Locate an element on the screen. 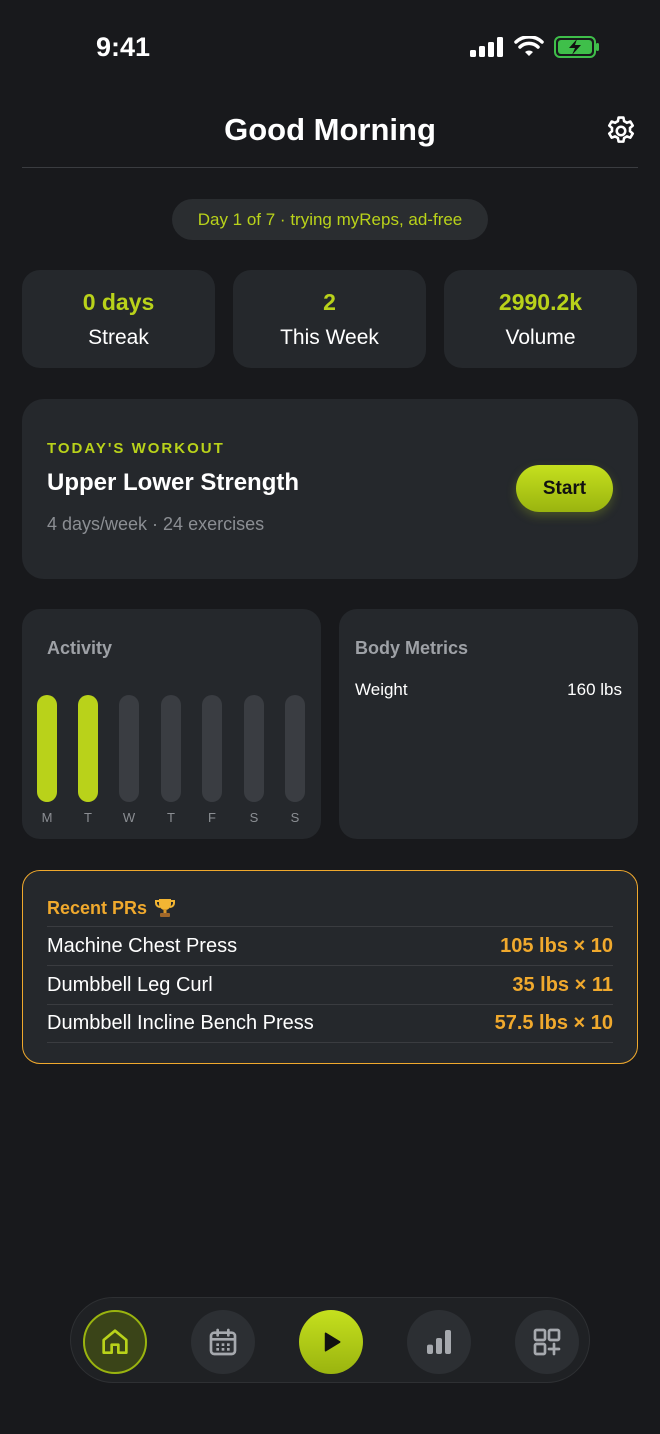 The height and width of the screenshot is (1434, 660). cellular-signal-icon is located at coordinates (486, 47).